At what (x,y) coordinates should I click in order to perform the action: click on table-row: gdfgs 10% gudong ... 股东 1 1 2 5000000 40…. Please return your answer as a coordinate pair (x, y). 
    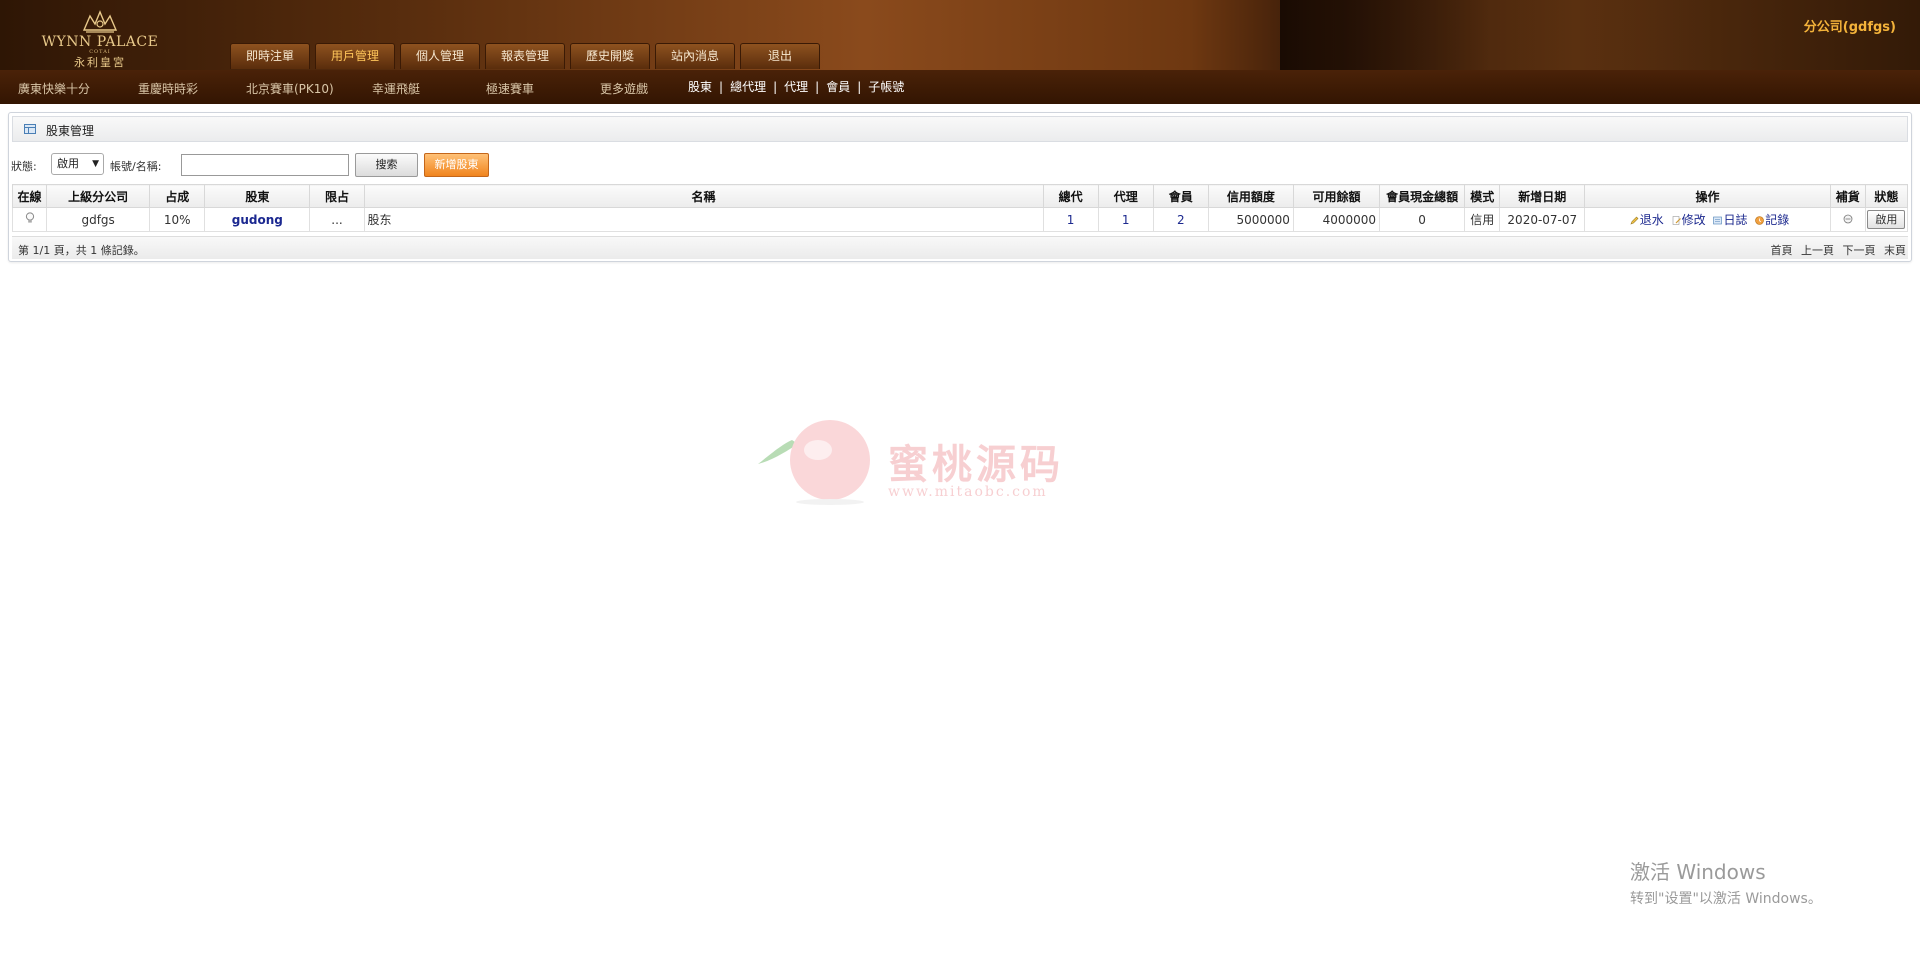
    Looking at the image, I should click on (960, 219).